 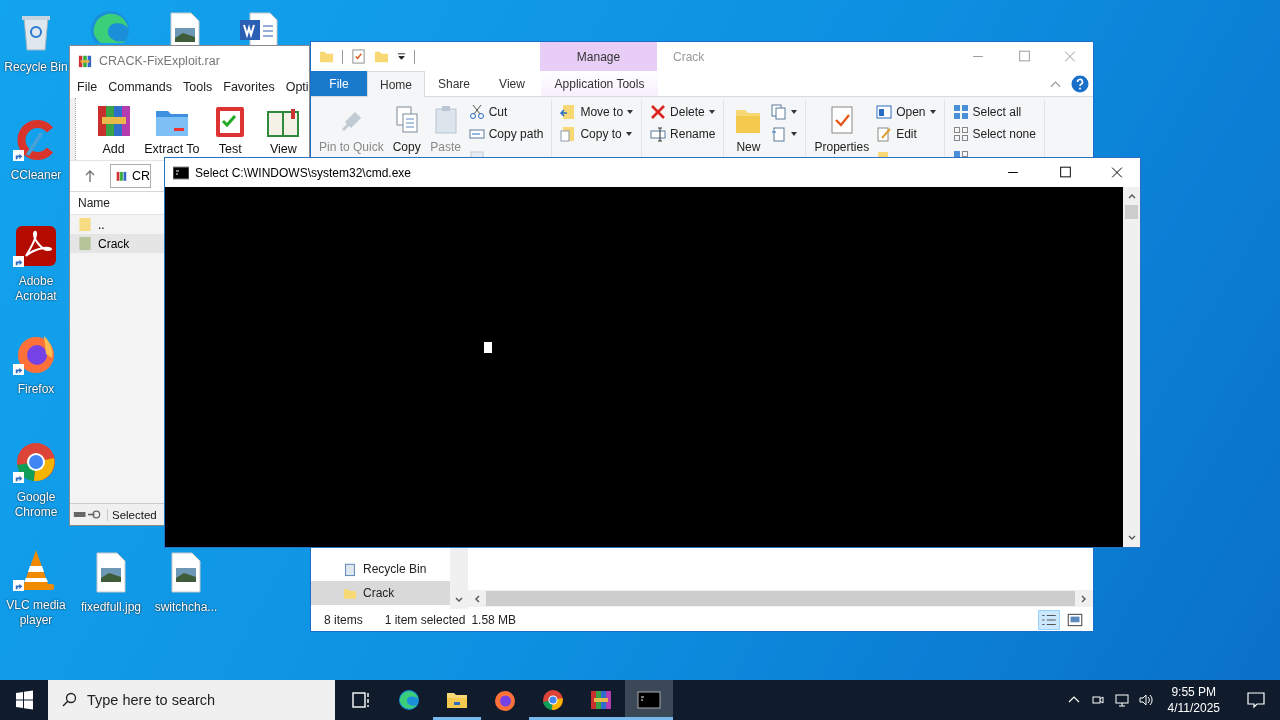 What do you see at coordinates (1256, 700) in the screenshot?
I see `notification-icon` at bounding box center [1256, 700].